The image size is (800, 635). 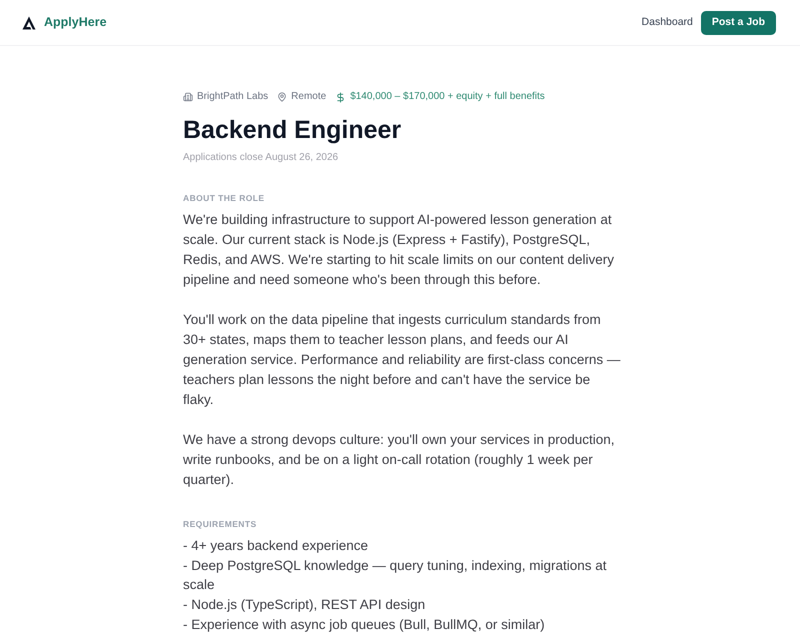 What do you see at coordinates (395, 575) in the screenshot?
I see `requirement-item: - Deep PostgreSQL knowledge — query tuning, indexing, migrations at scale` at bounding box center [395, 575].